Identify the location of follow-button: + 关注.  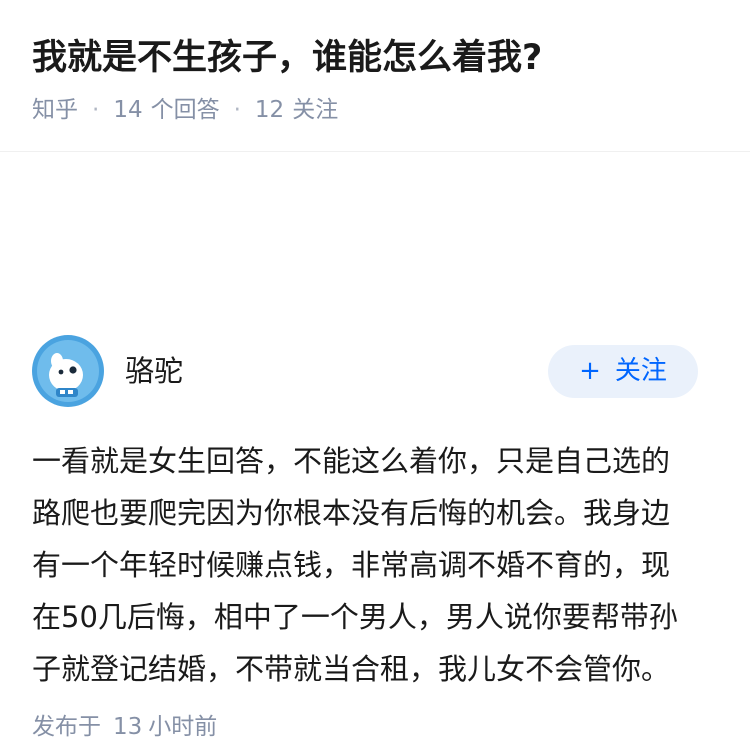
(623, 371).